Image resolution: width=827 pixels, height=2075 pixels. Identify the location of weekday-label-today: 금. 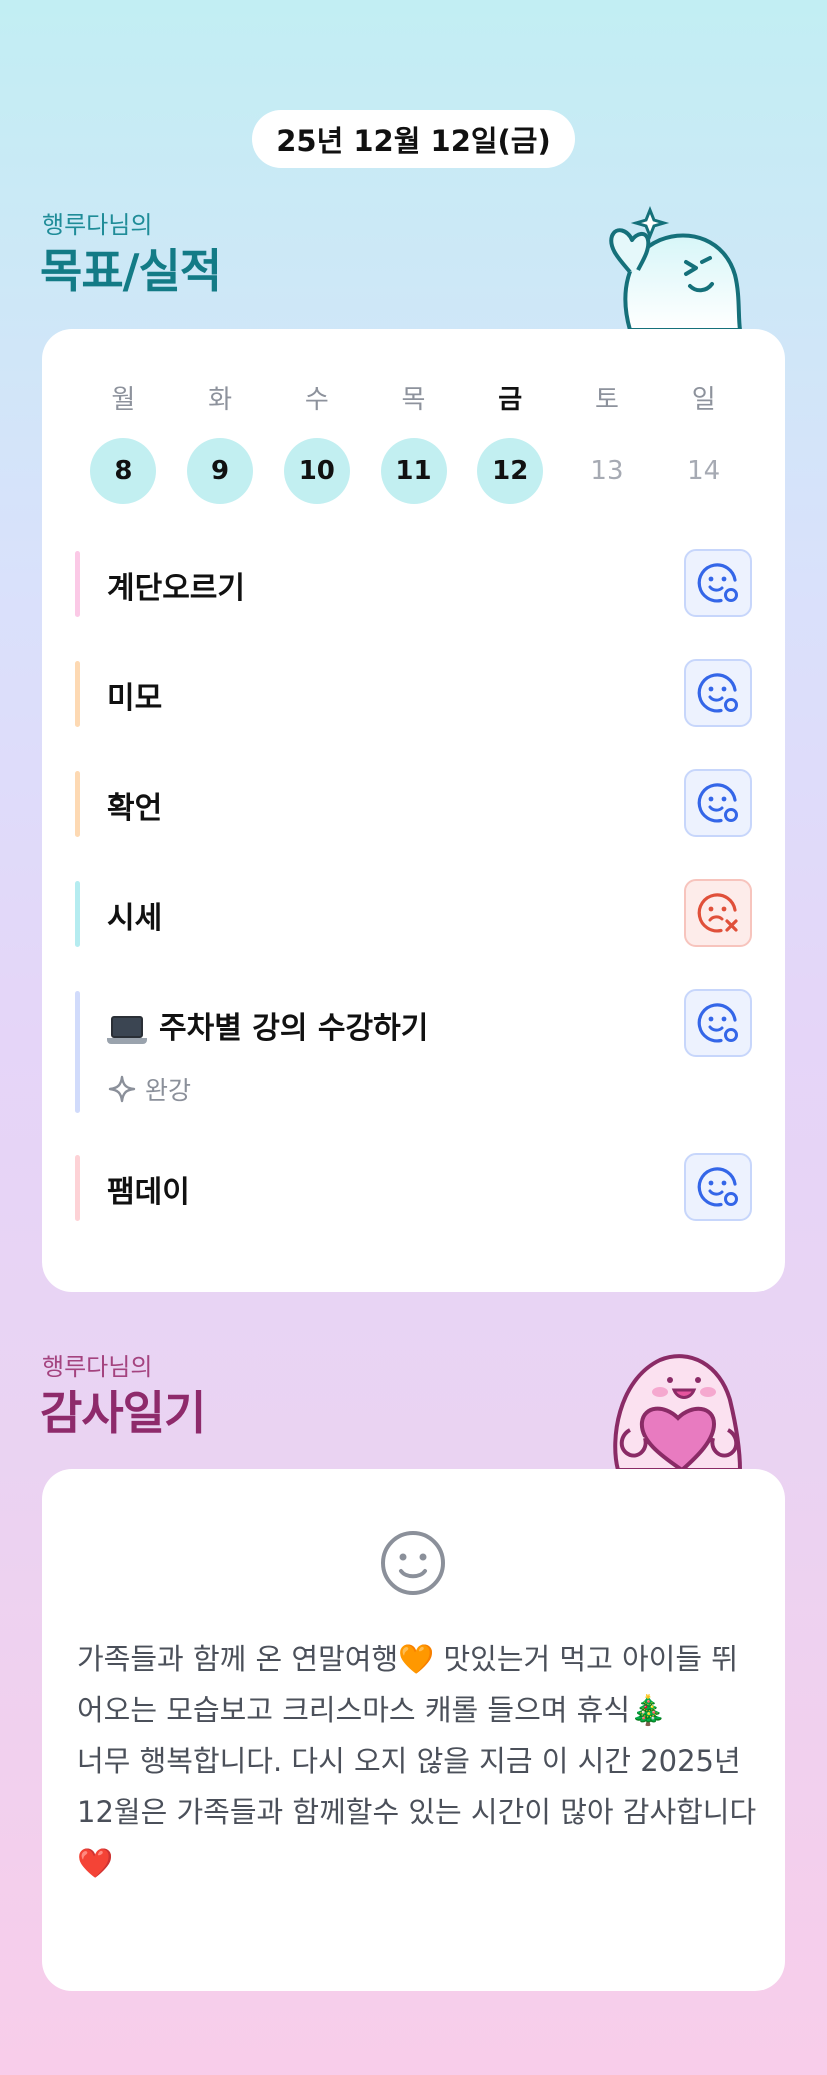
(510, 400).